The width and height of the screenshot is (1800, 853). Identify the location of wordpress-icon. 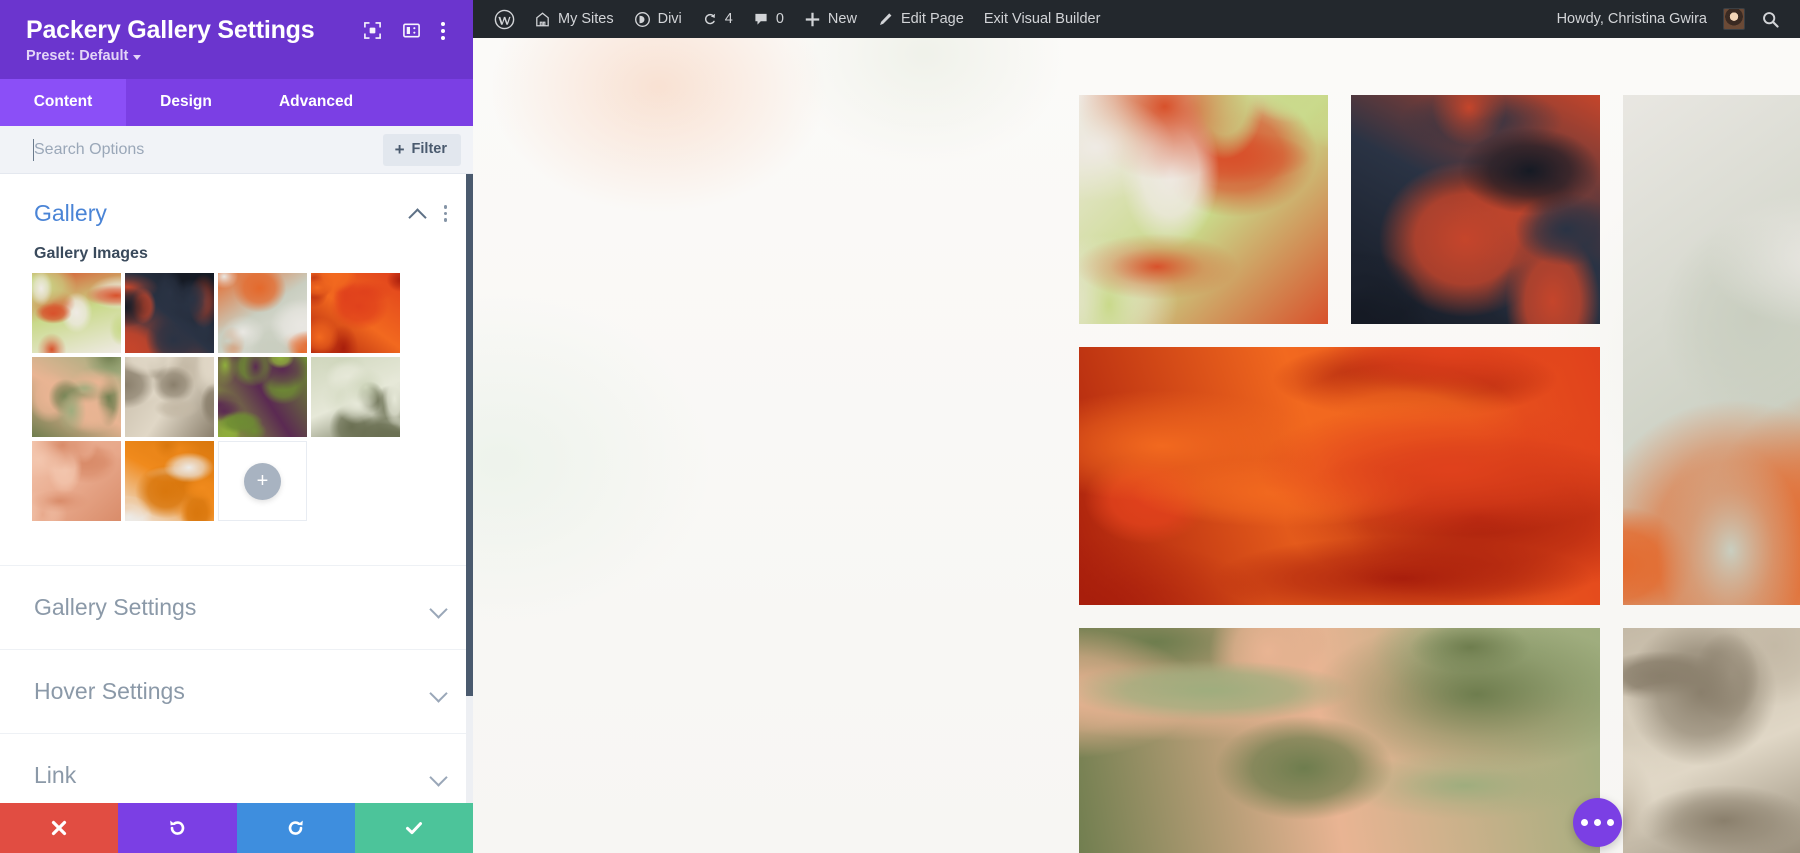
(504, 19).